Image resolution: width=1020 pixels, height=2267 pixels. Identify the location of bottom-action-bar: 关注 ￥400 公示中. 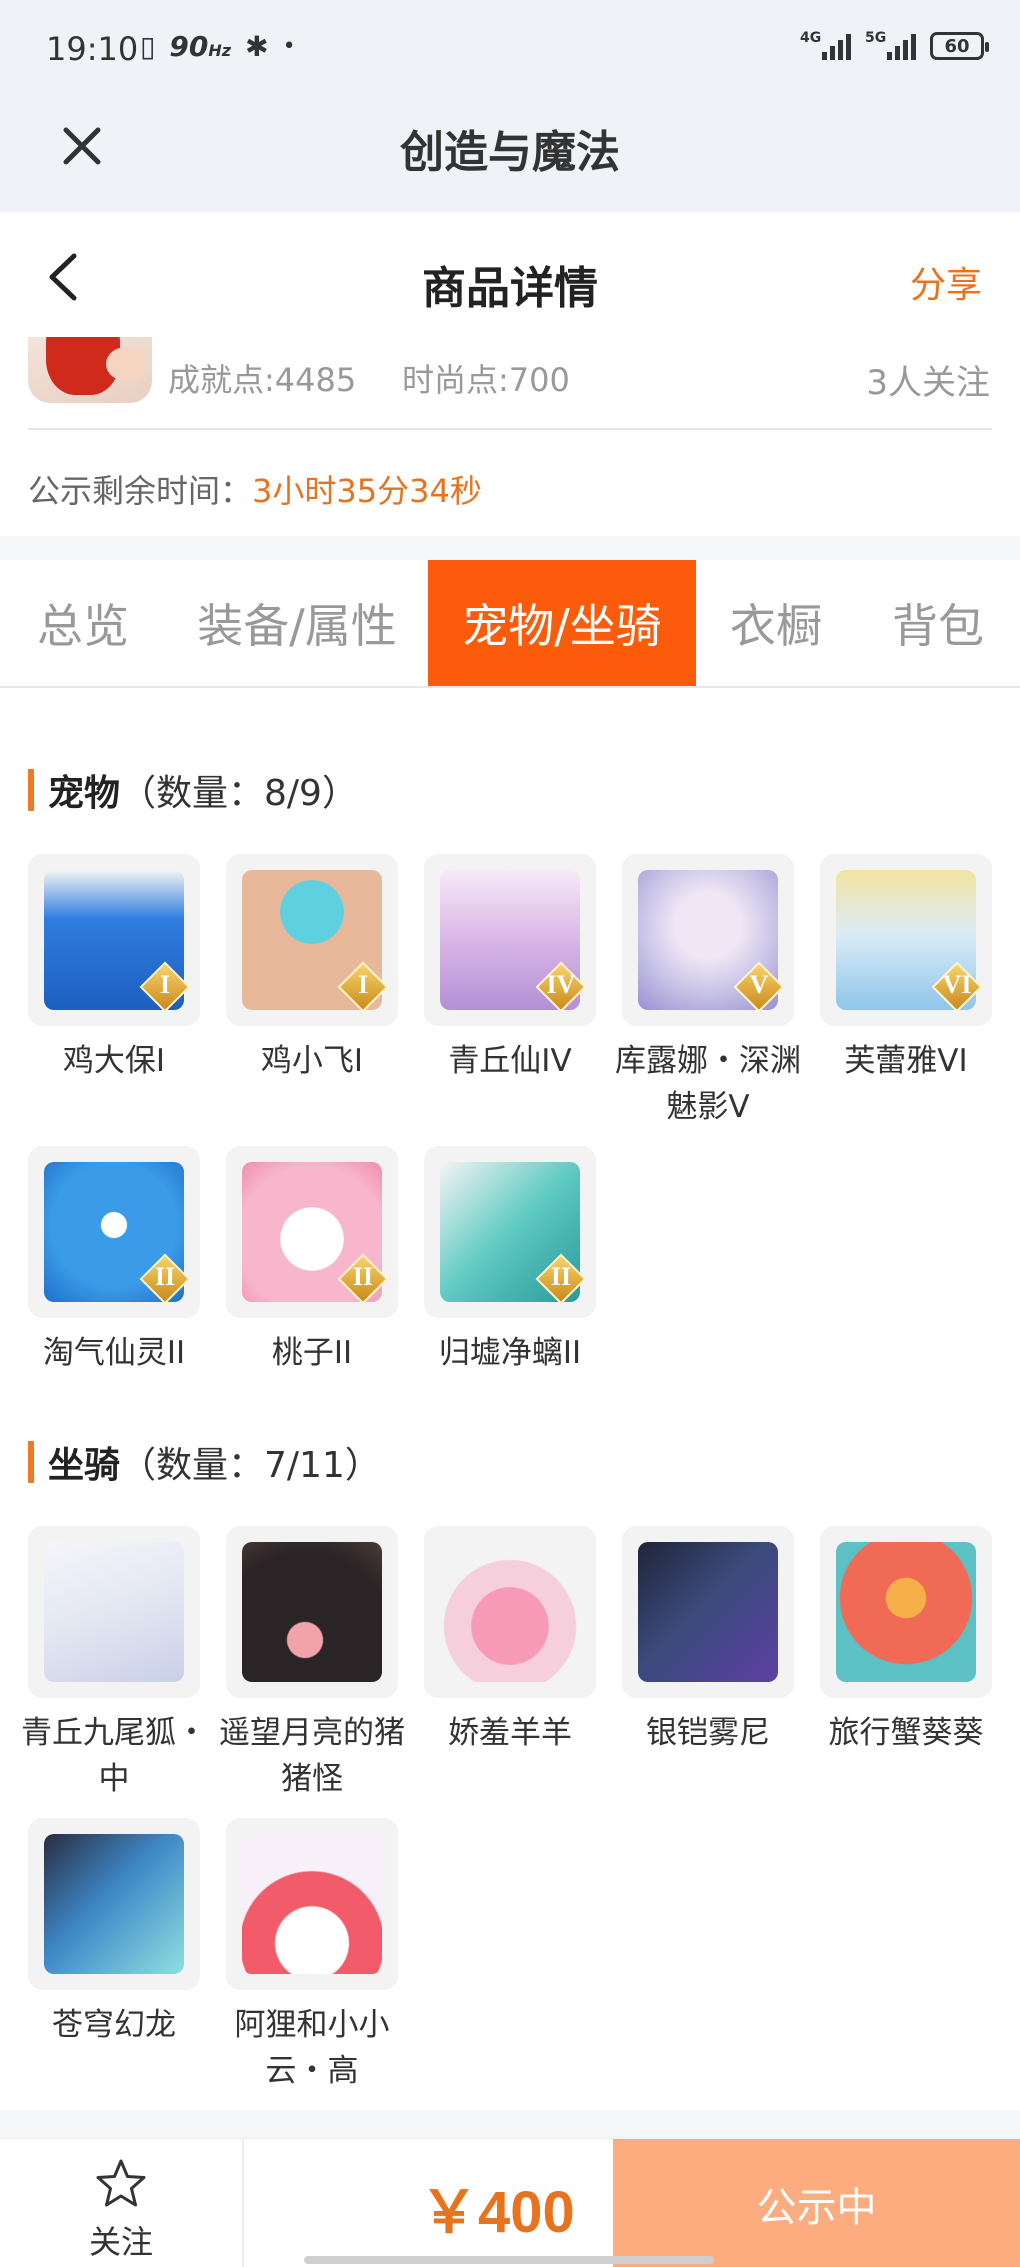
(510, 2202).